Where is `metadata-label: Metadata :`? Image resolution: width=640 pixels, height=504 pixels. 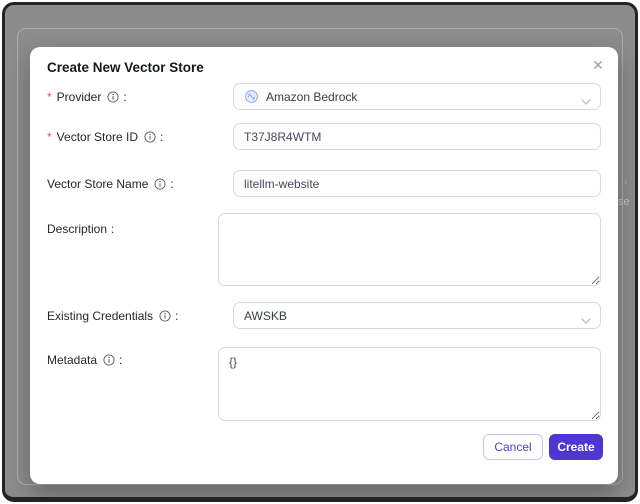
metadata-label: Metadata : is located at coordinates (84, 360).